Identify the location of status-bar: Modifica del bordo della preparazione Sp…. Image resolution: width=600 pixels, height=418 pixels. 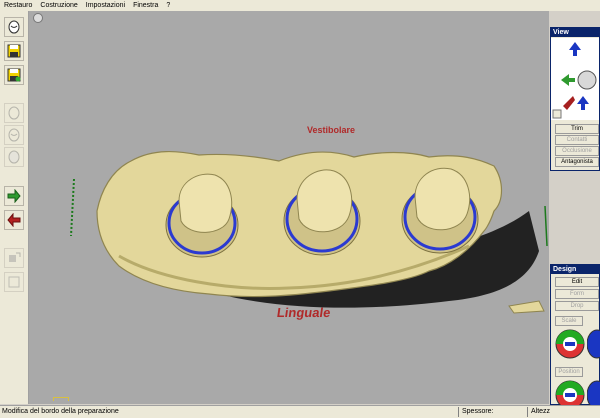
(300, 411).